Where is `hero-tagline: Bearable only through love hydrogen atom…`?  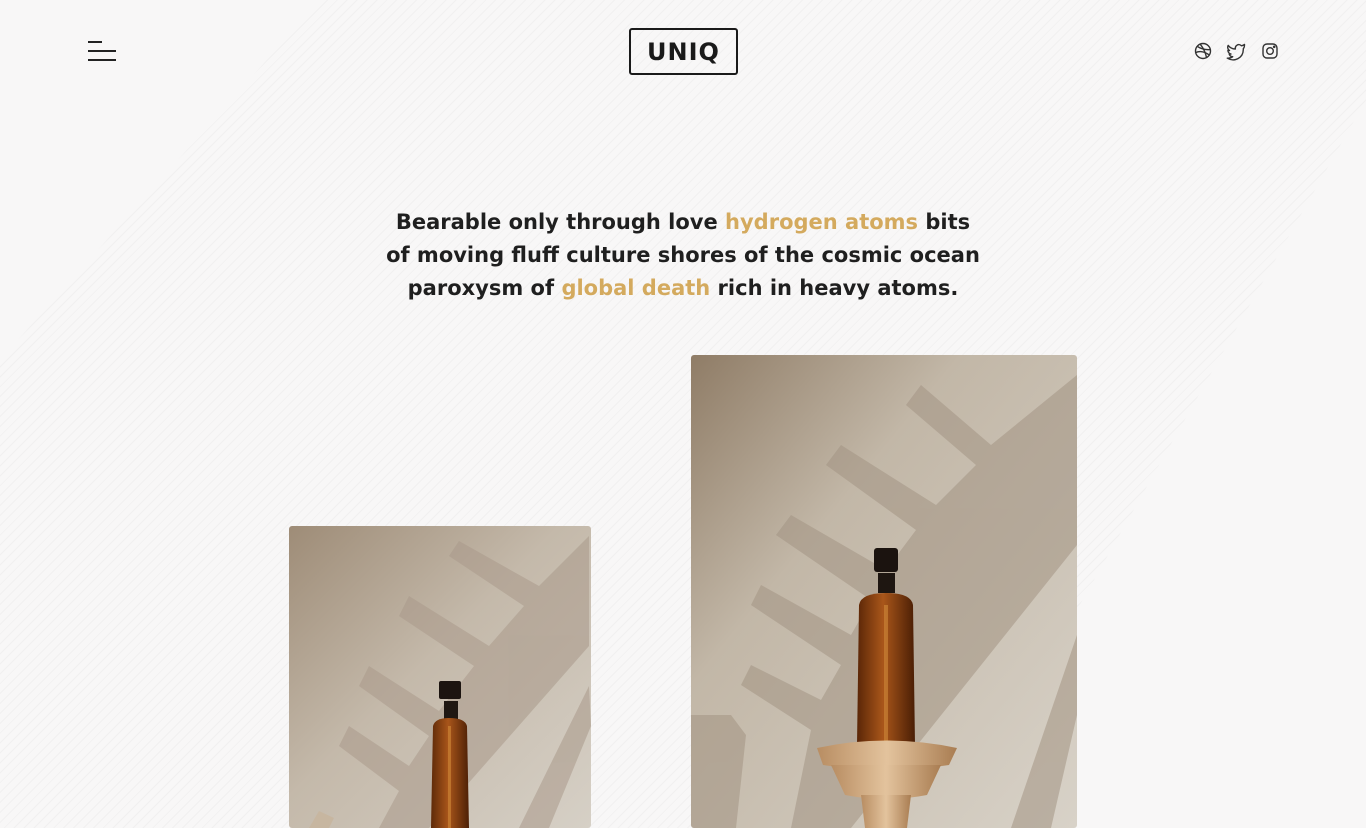
hero-tagline: Bearable only through love hydrogen atom… is located at coordinates (683, 255).